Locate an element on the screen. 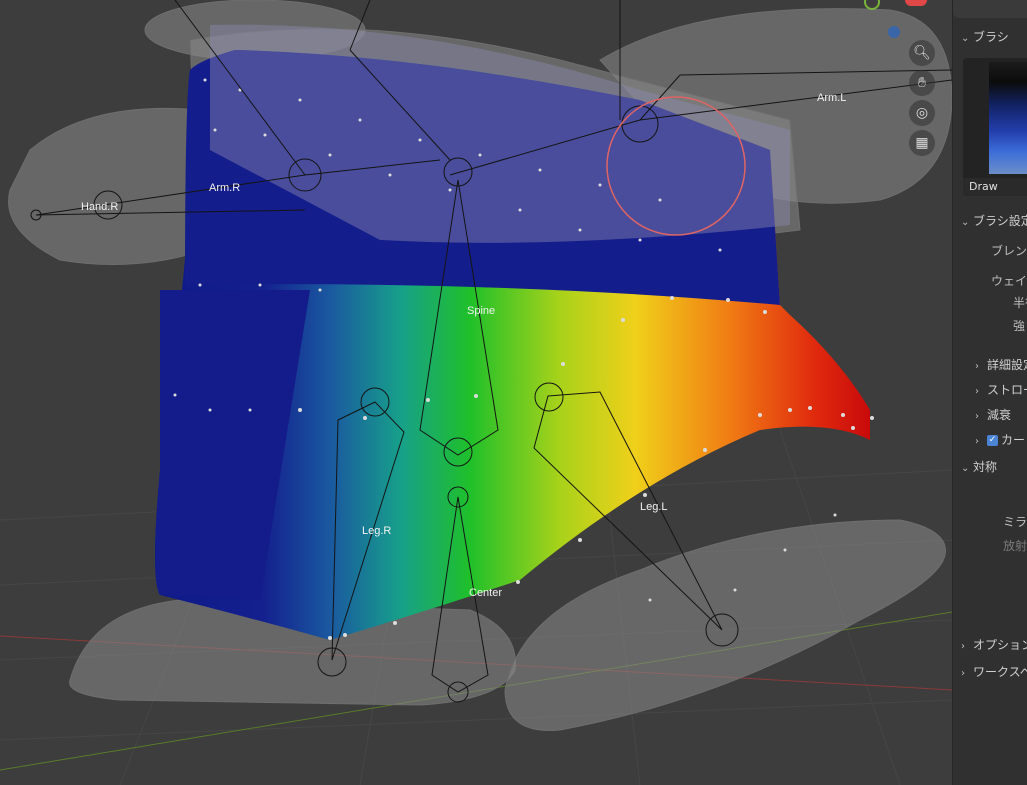 The width and height of the screenshot is (1027, 785). stroke-subpanel: ›ストロー is located at coordinates (1001, 389).